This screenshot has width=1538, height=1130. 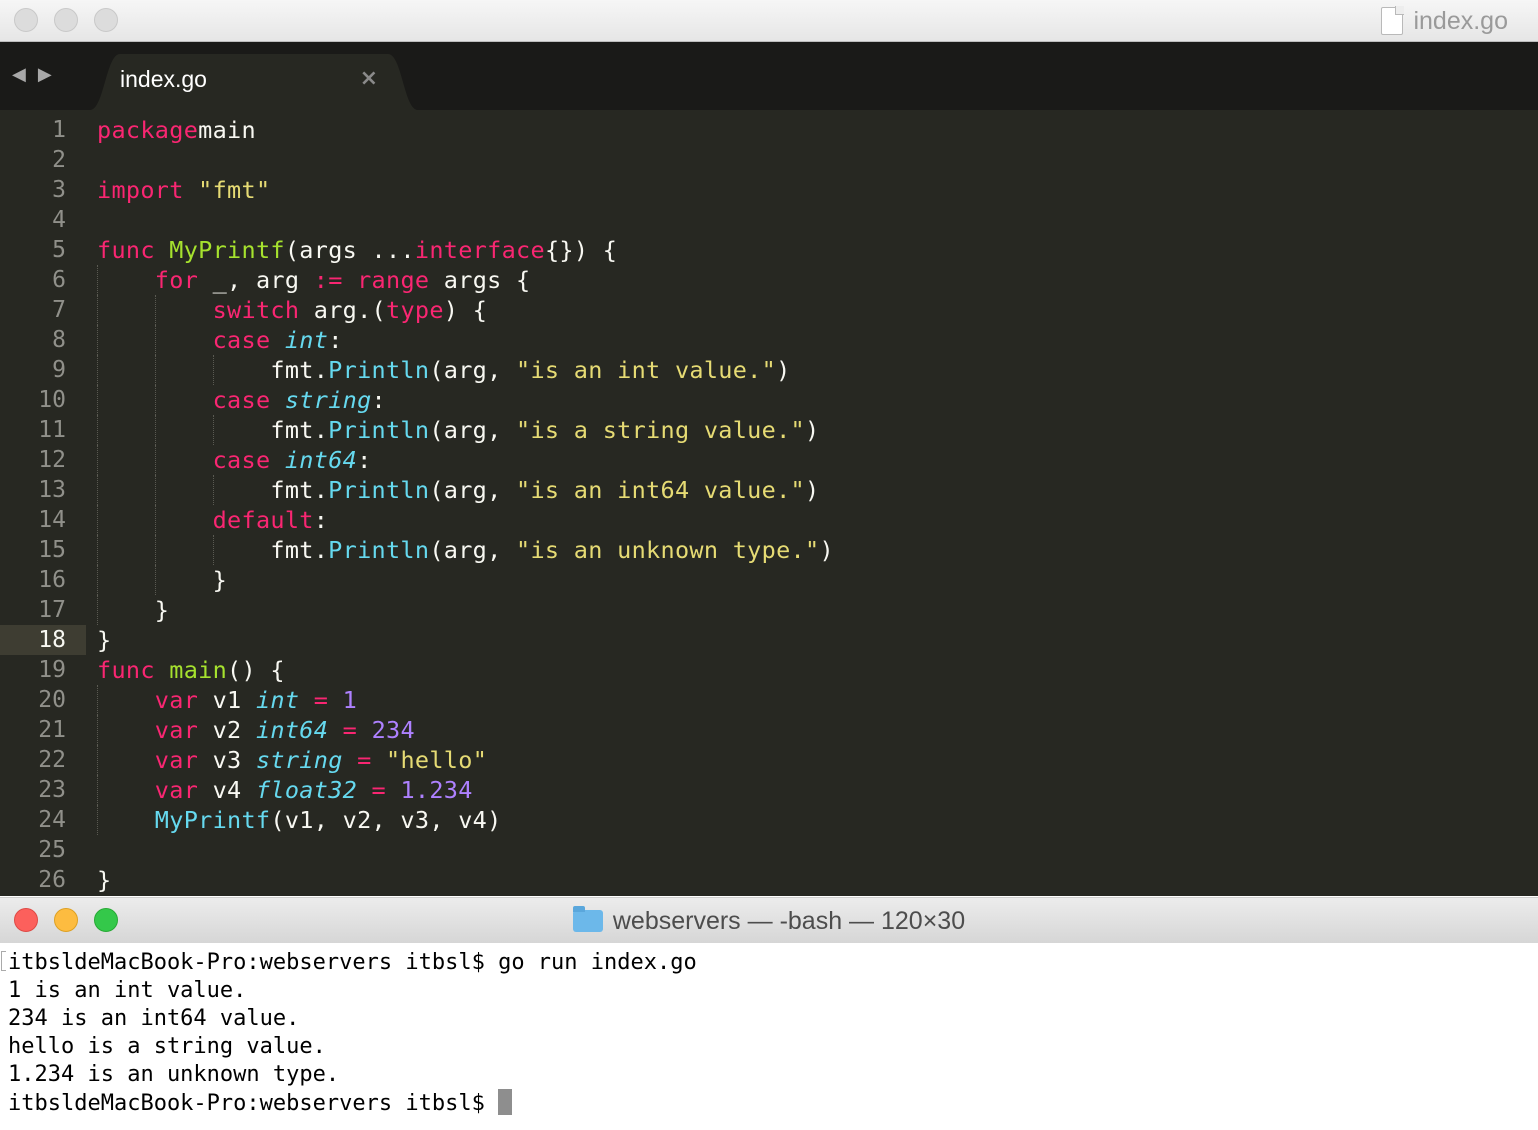 What do you see at coordinates (321, 460) in the screenshot?
I see `code-token: int64` at bounding box center [321, 460].